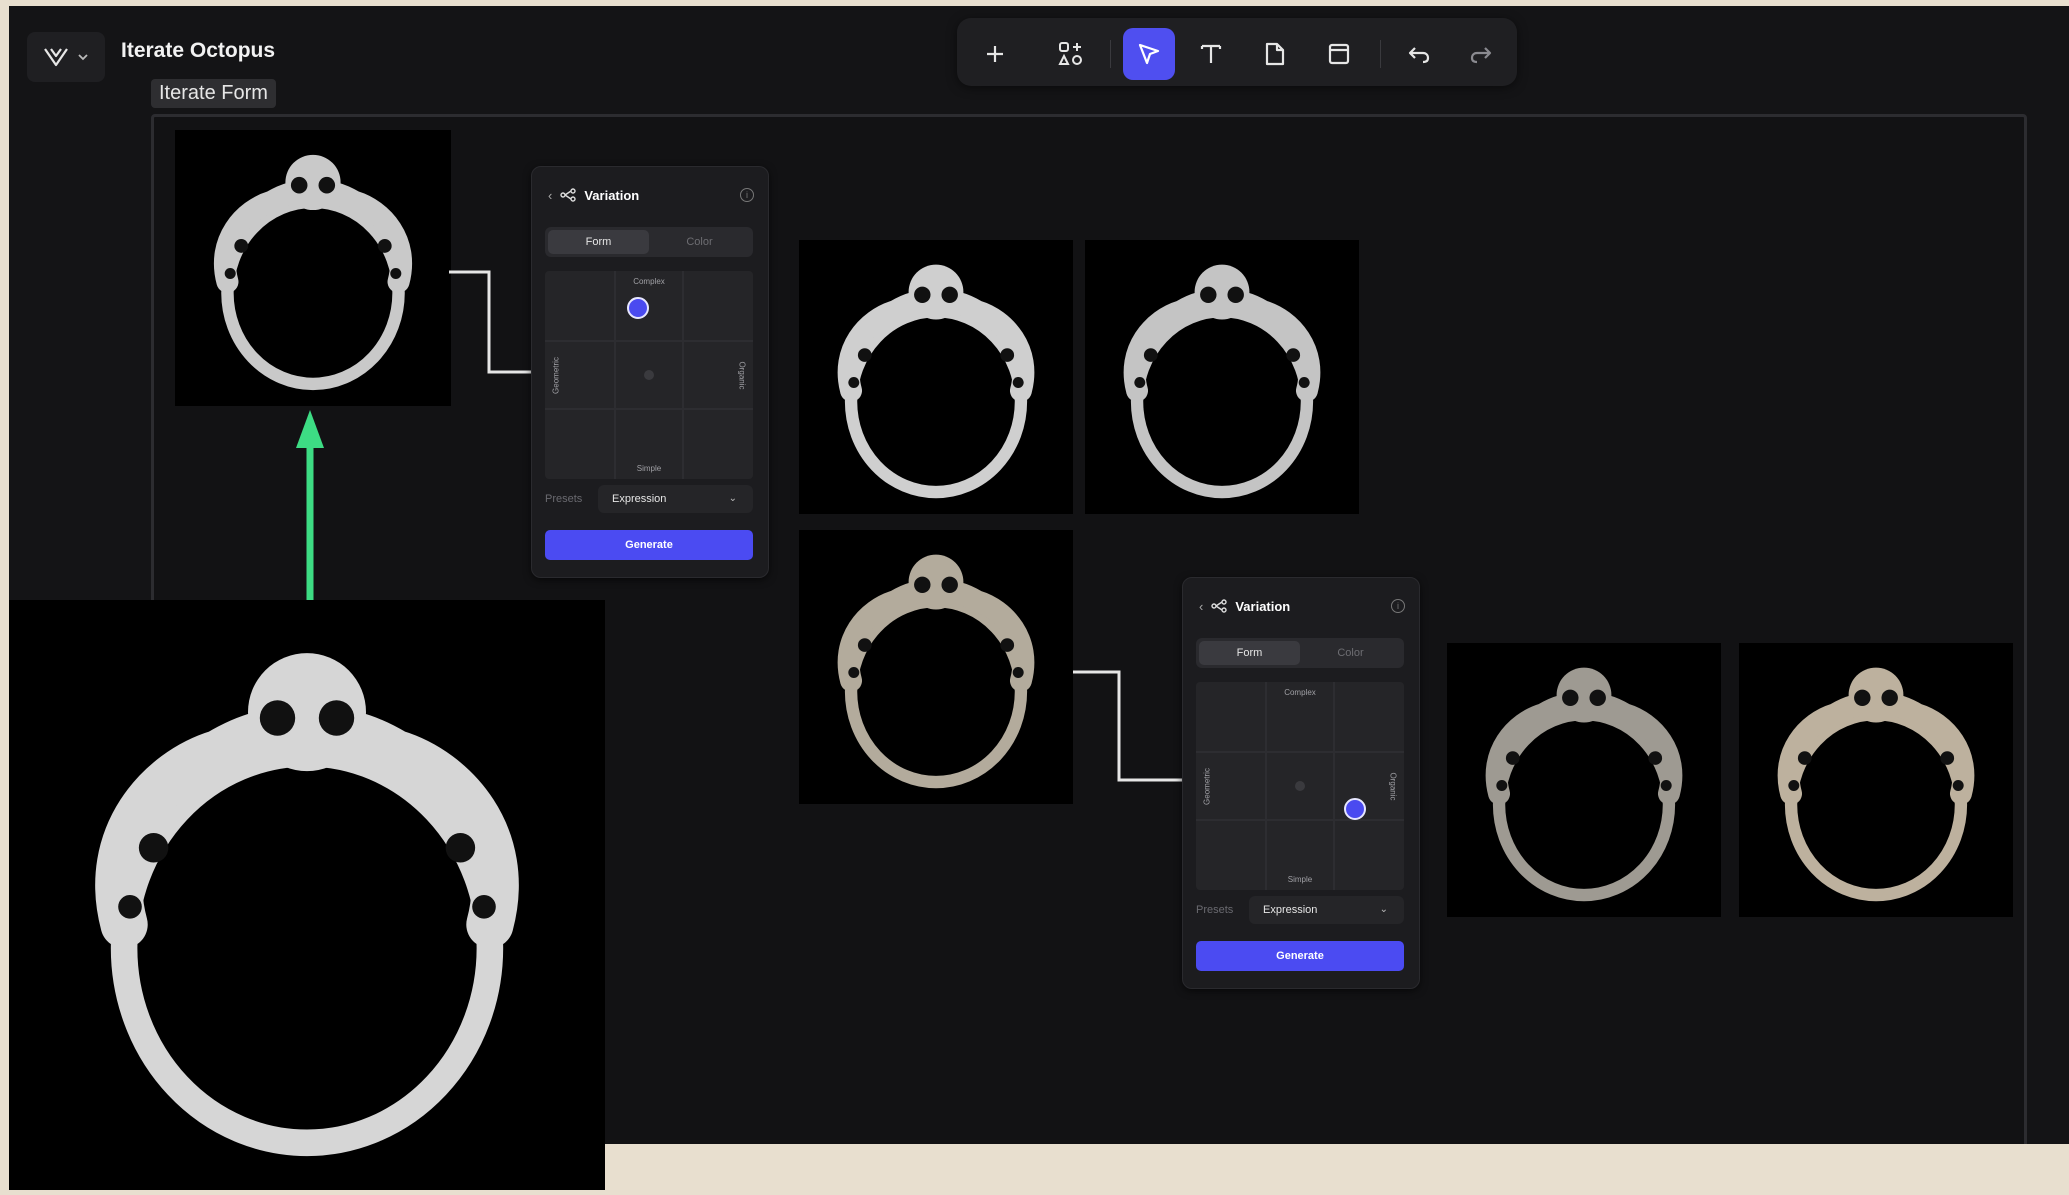 This screenshot has width=2069, height=1195. What do you see at coordinates (313, 268) in the screenshot?
I see `source-ring-image` at bounding box center [313, 268].